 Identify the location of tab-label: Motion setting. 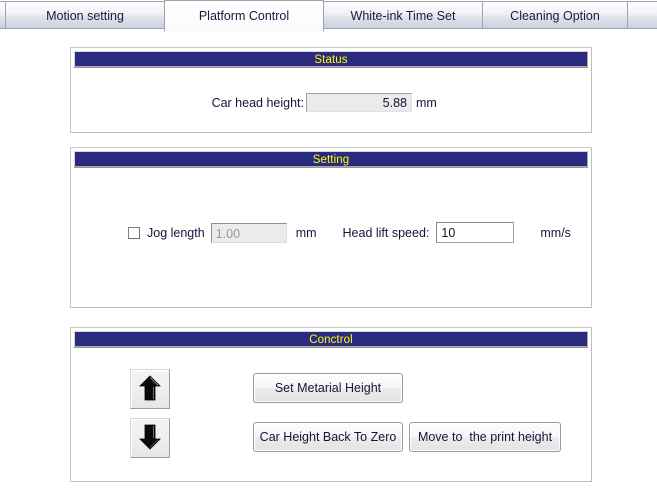
(85, 16).